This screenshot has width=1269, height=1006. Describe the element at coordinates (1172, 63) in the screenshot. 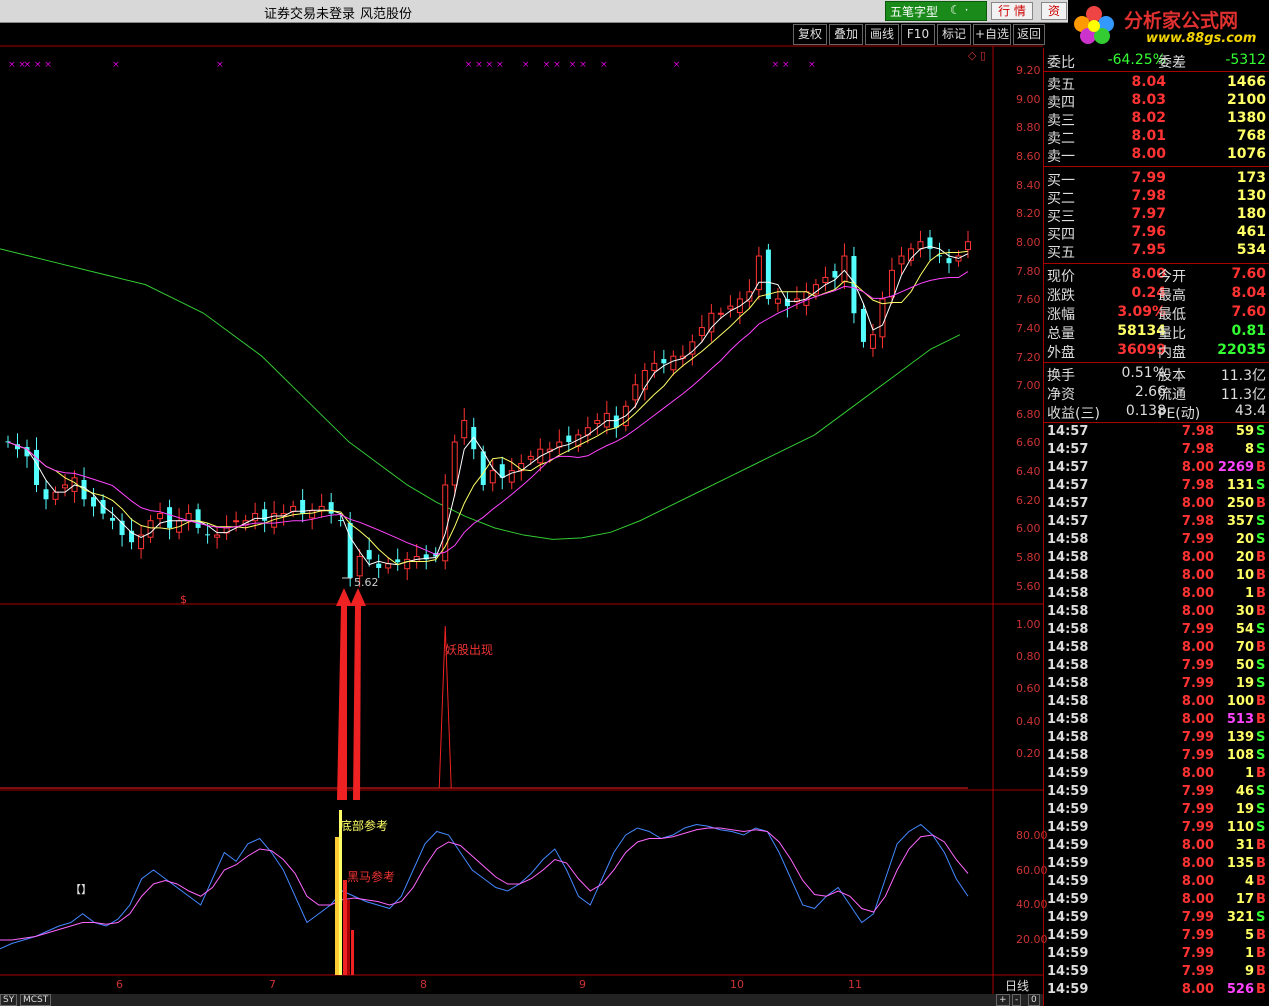

I see `weicha-label: 委差` at that location.